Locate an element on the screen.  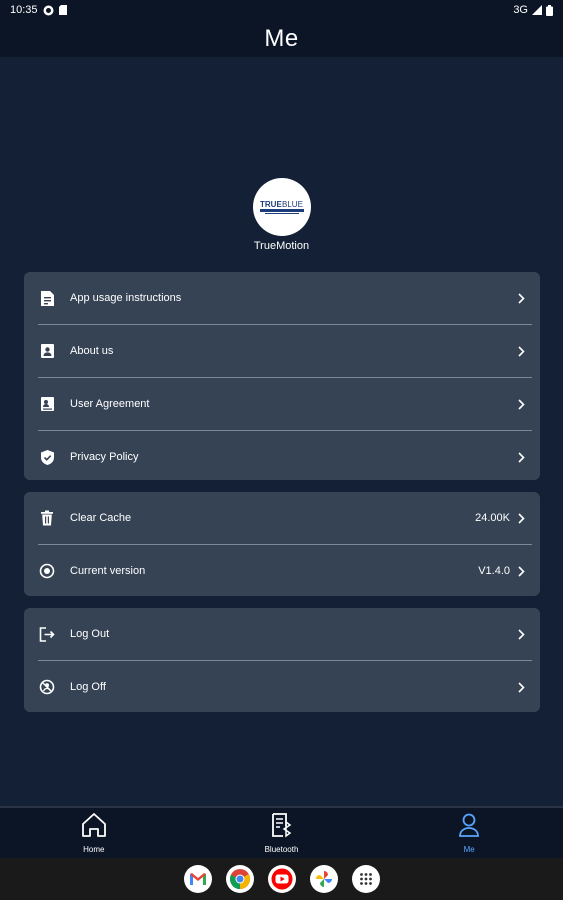
page-title: Me is located at coordinates (281, 38).